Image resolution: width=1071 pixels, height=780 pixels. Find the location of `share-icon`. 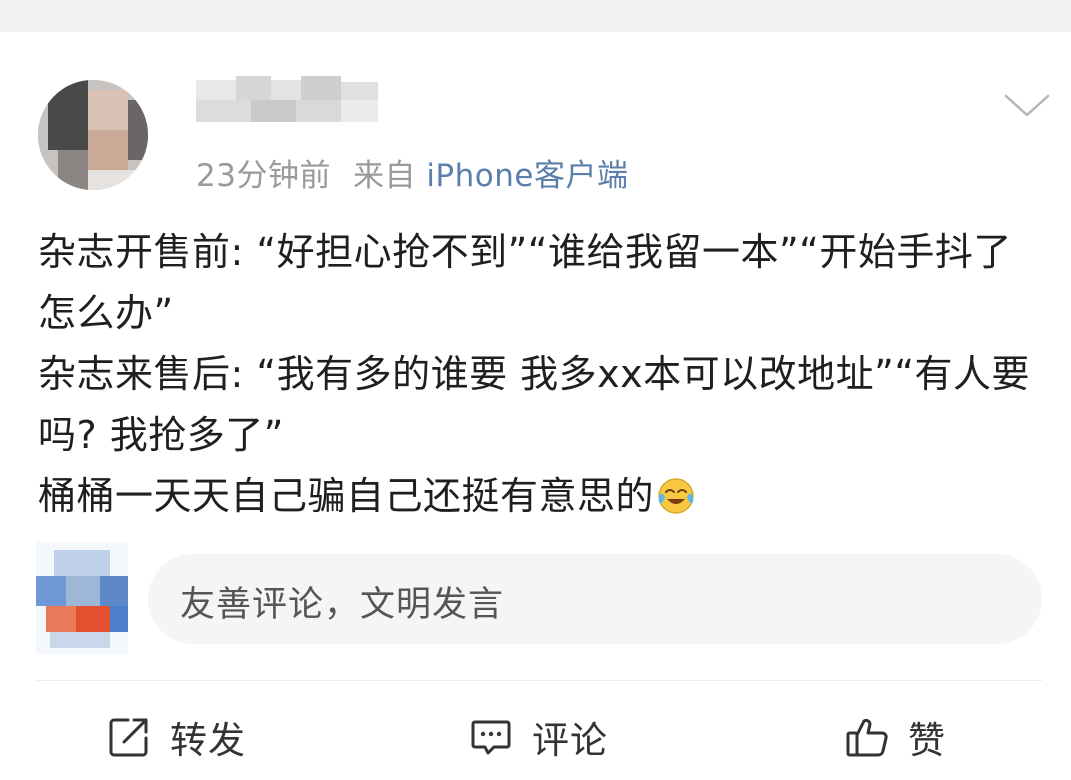

share-icon is located at coordinates (128, 737).